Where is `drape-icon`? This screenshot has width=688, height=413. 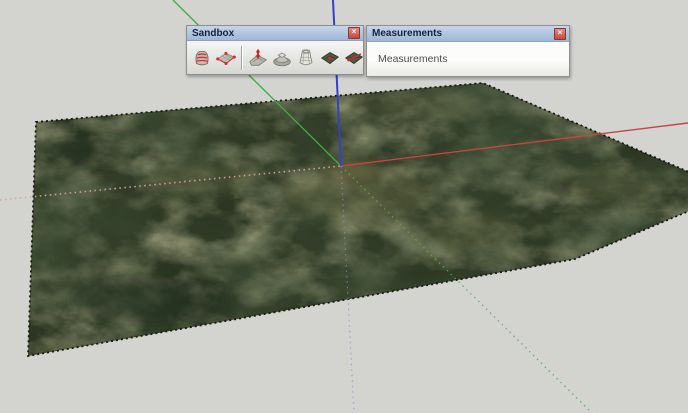
drape-icon is located at coordinates (306, 56).